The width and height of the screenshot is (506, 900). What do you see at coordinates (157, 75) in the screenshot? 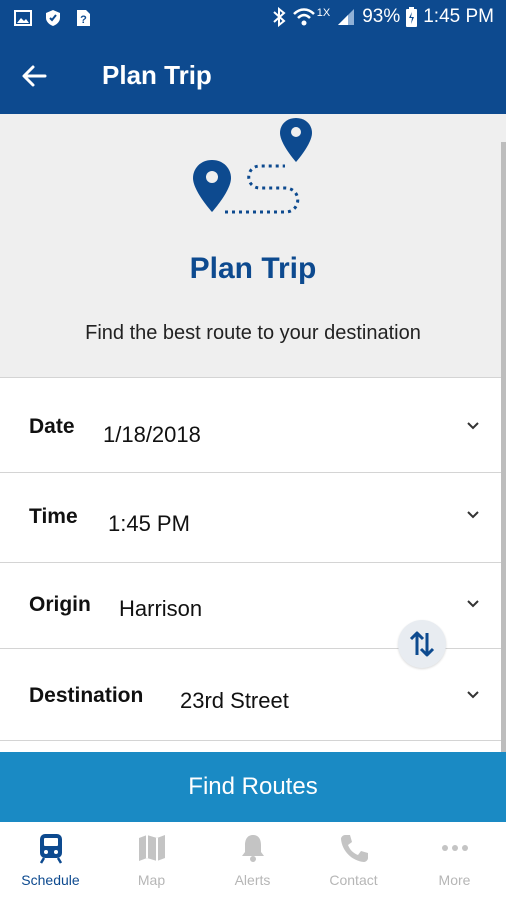
I see `page-title: Plan Trip` at bounding box center [157, 75].